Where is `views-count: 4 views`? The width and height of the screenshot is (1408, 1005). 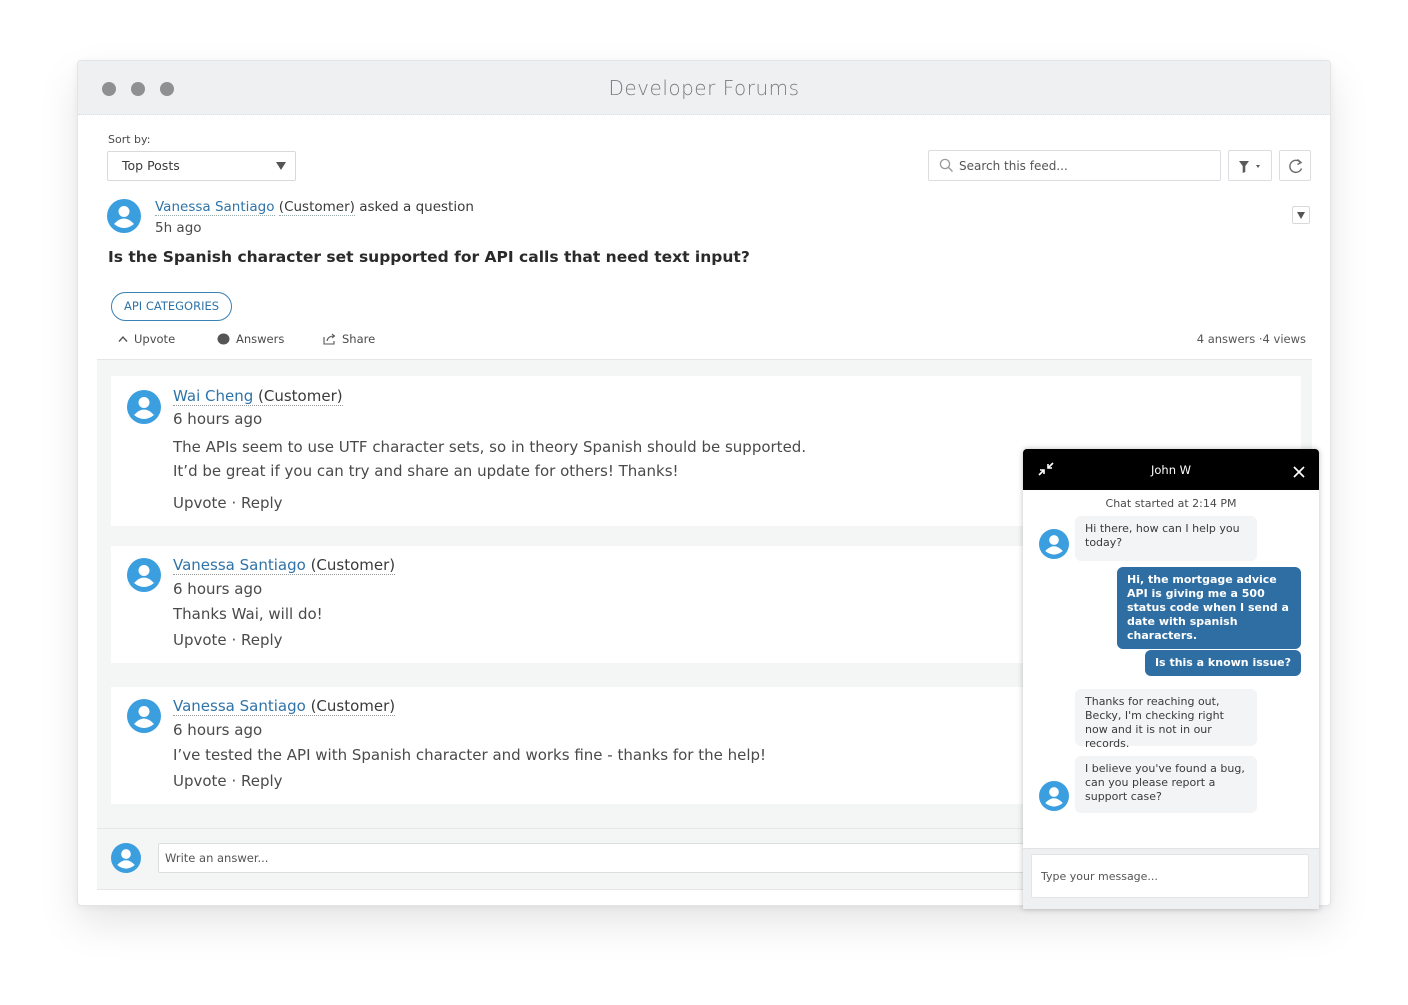
views-count: 4 views is located at coordinates (1284, 339).